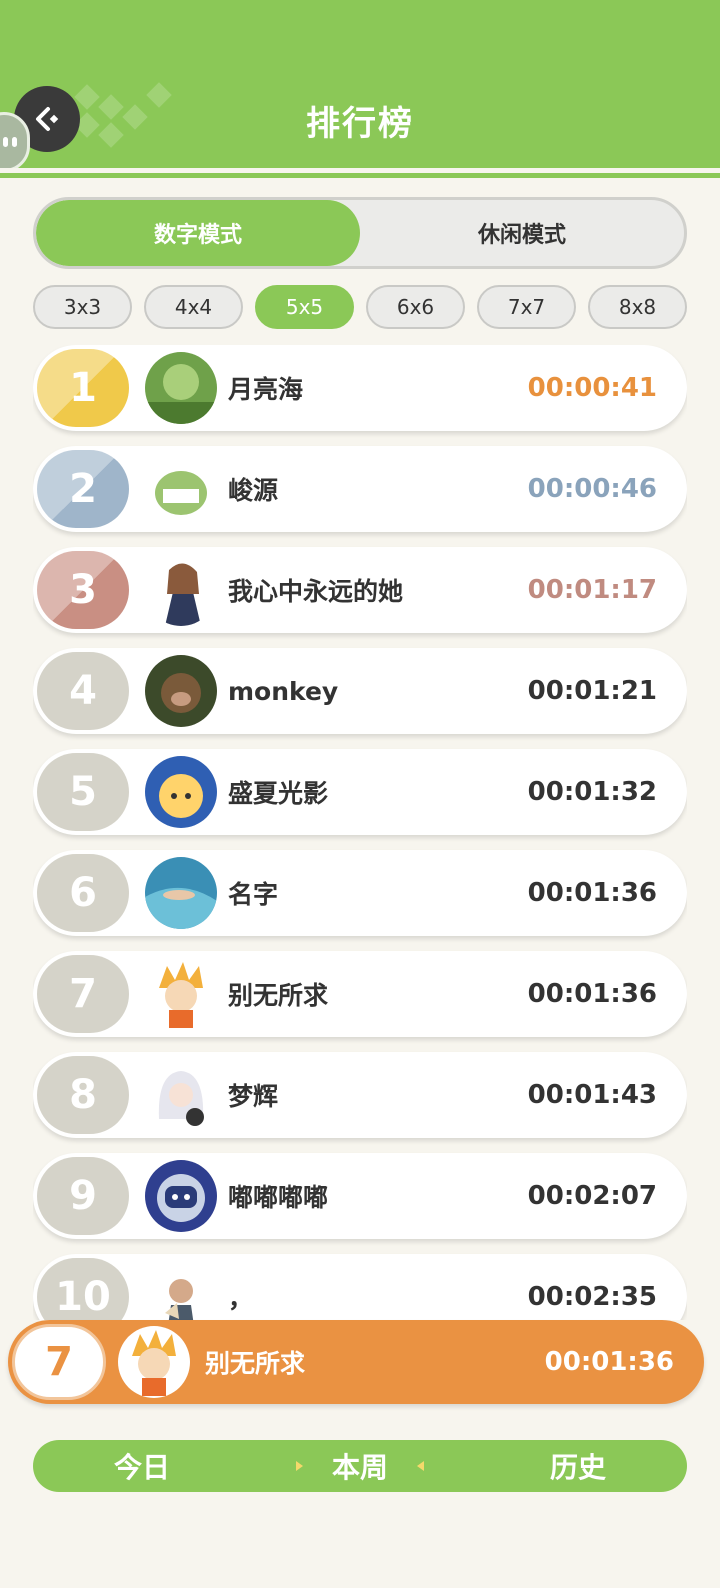 The image size is (720, 1588). What do you see at coordinates (522, 233) in the screenshot?
I see `tab-casual-mode: 休闲模式` at bounding box center [522, 233].